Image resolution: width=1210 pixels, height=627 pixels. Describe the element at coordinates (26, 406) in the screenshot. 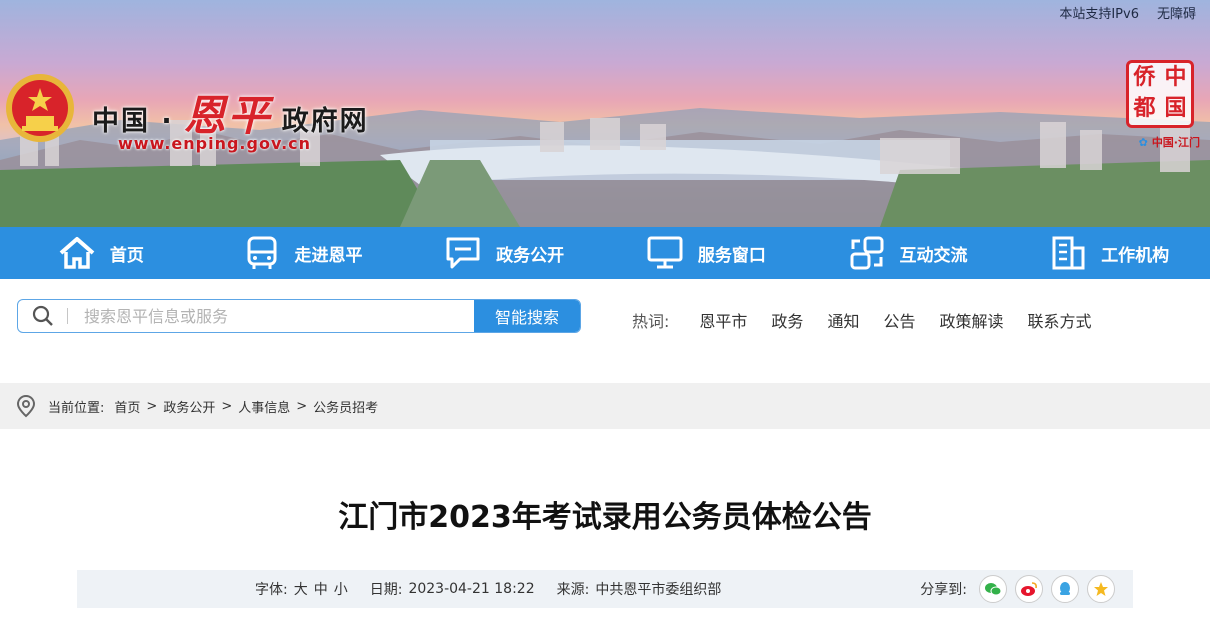

I see `location-pin-icon` at that location.